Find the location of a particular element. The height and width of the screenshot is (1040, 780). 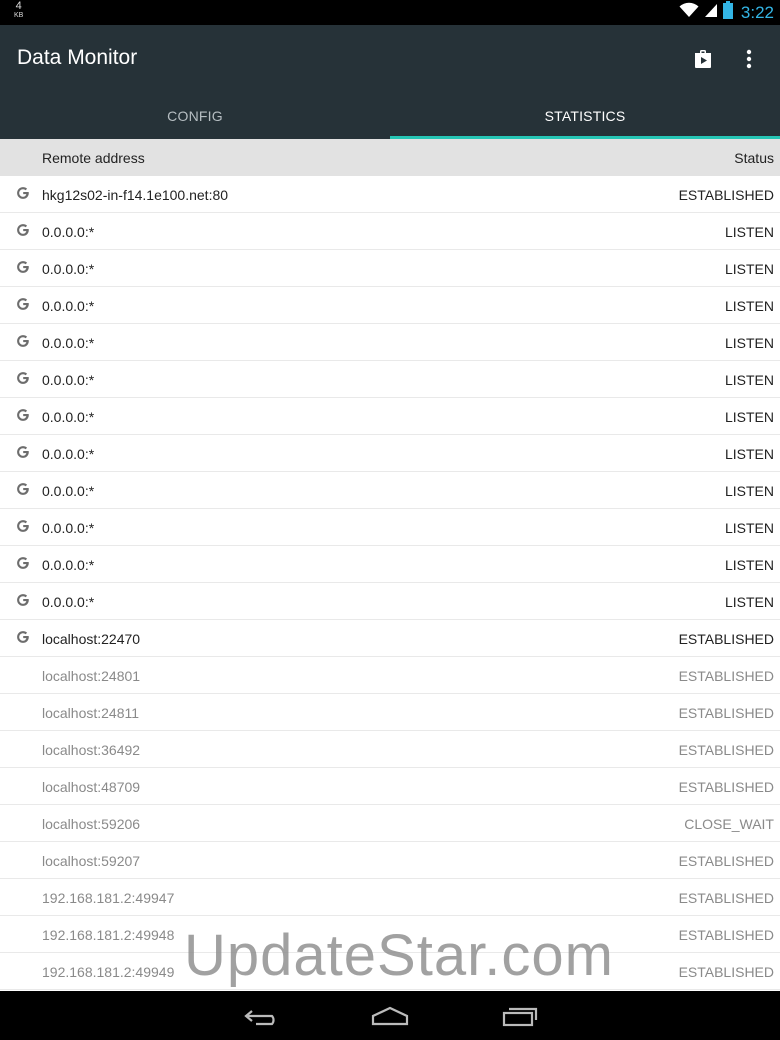

table-row: localhost:48709 ESTABLISHED is located at coordinates (390, 786).